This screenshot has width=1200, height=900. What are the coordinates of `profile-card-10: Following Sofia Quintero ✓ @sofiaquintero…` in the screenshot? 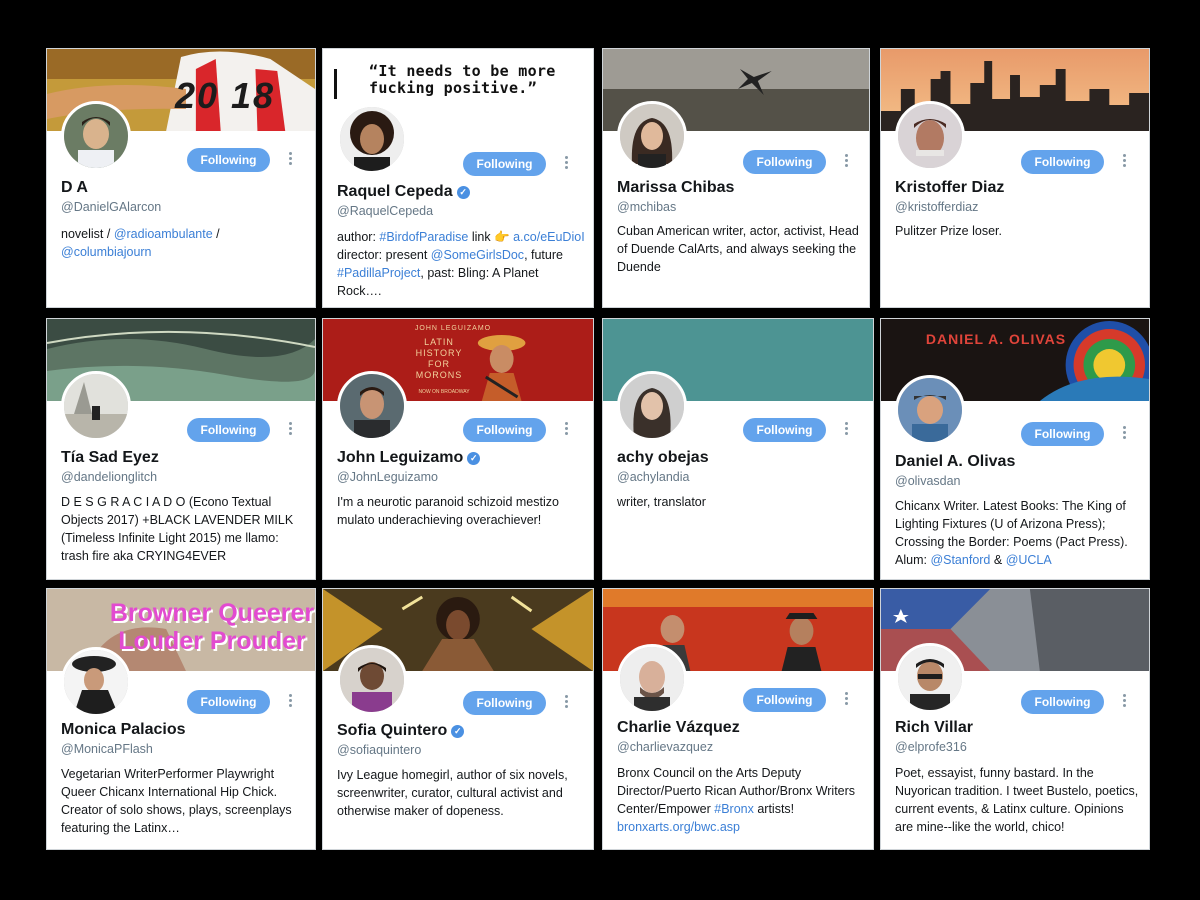 It's located at (458, 719).